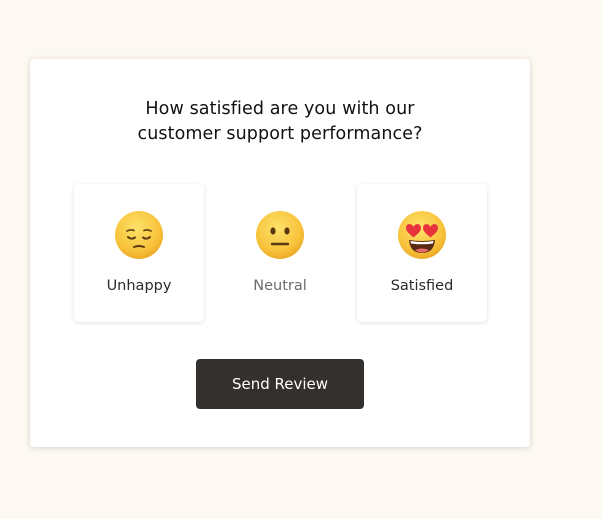 The width and height of the screenshot is (602, 519). I want to click on question-line-2: customer support performance?, so click(280, 134).